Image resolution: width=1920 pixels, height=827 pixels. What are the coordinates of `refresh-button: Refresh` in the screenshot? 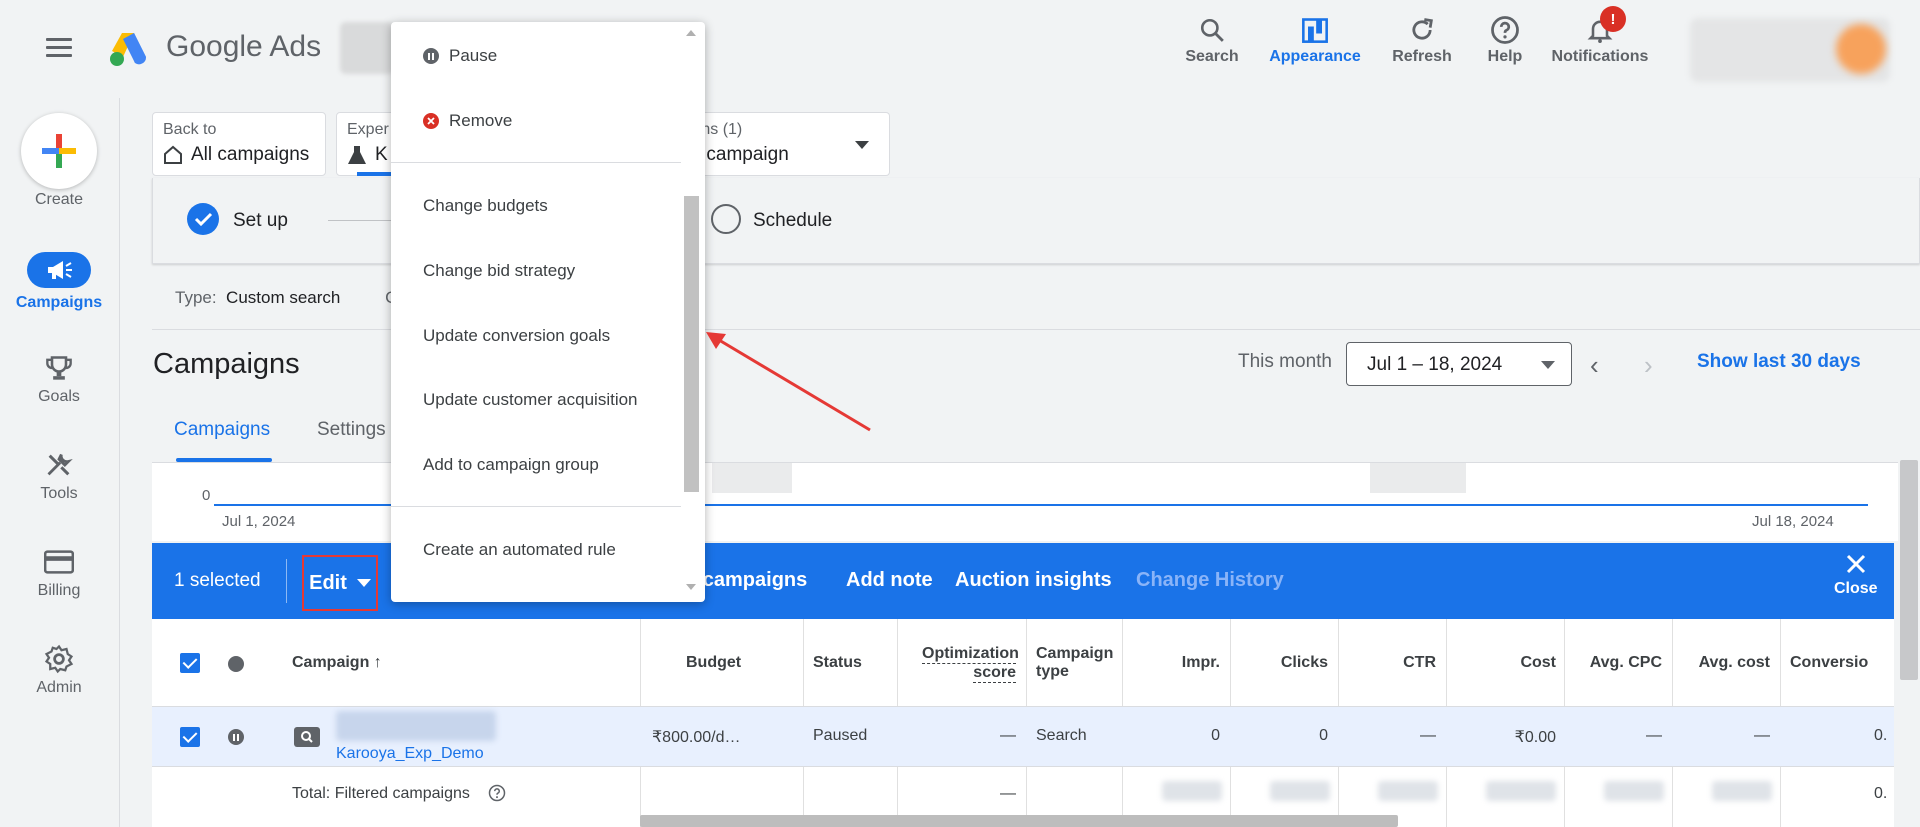 It's located at (1422, 39).